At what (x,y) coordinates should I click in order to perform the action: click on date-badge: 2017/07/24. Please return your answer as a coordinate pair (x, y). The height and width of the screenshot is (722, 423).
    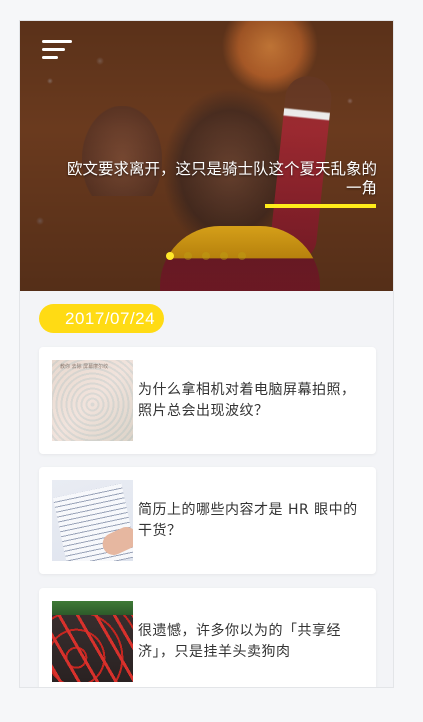
    Looking at the image, I should click on (102, 318).